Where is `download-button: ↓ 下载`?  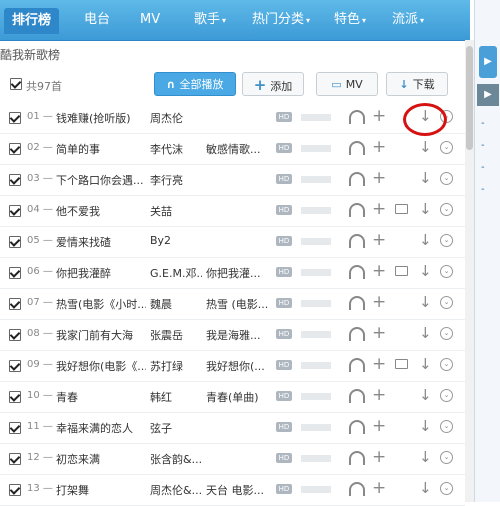
download-button: ↓ 下载 is located at coordinates (417, 84).